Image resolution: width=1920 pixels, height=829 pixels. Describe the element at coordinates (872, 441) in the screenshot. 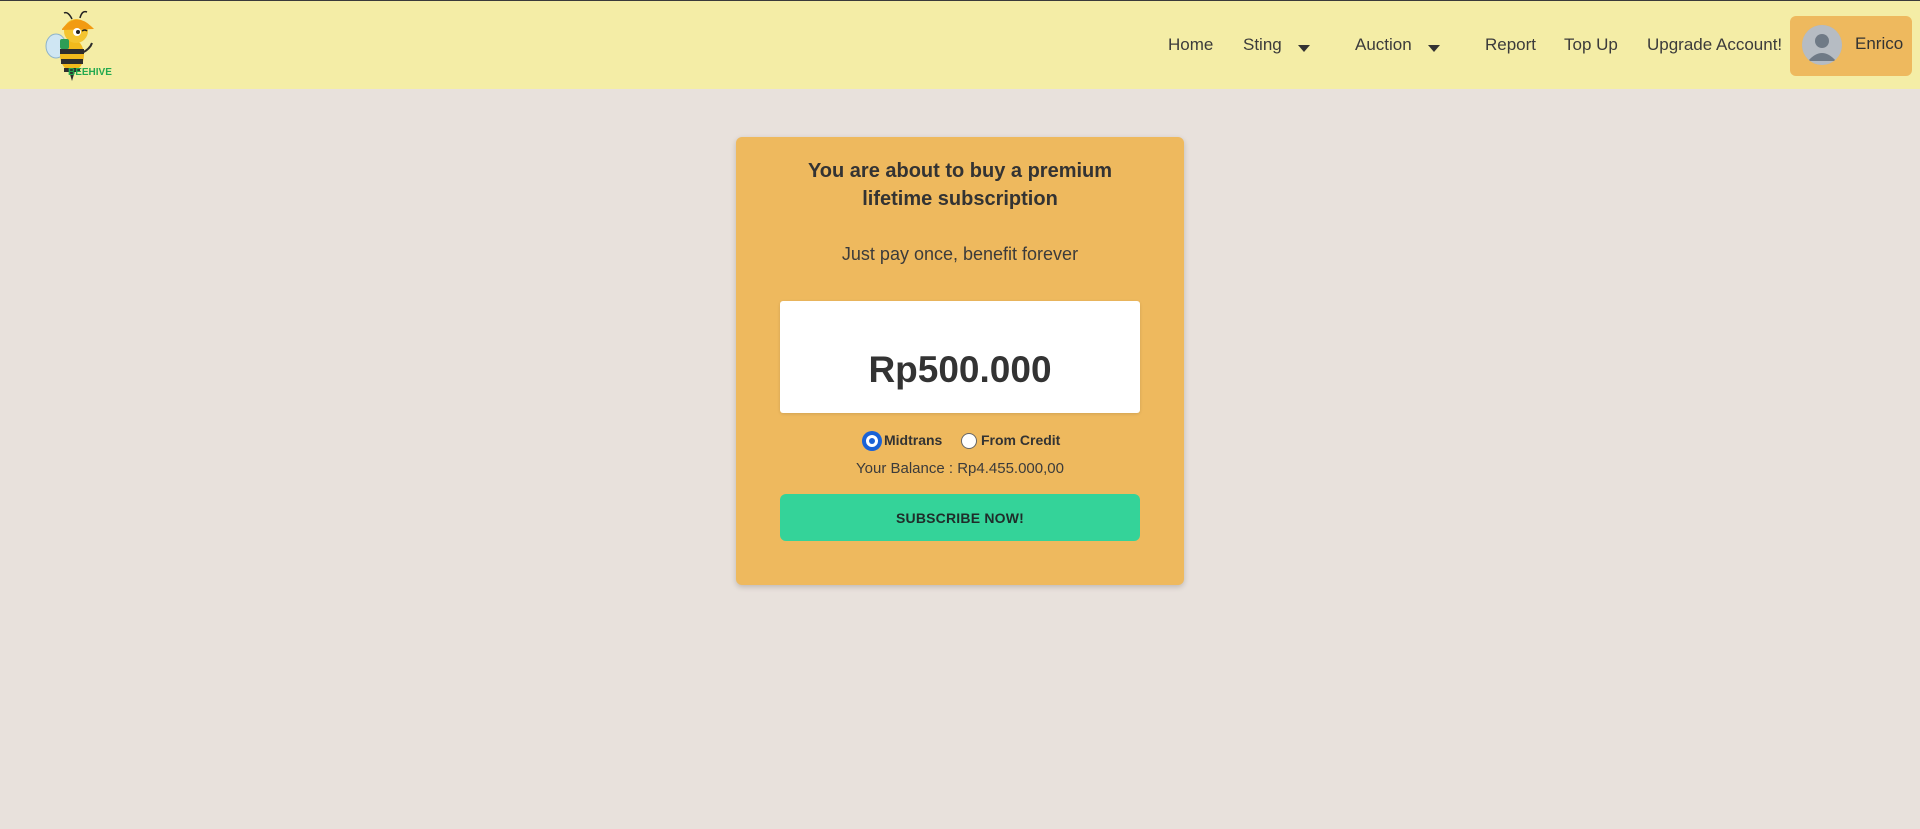

I see `midtrans-radio` at that location.